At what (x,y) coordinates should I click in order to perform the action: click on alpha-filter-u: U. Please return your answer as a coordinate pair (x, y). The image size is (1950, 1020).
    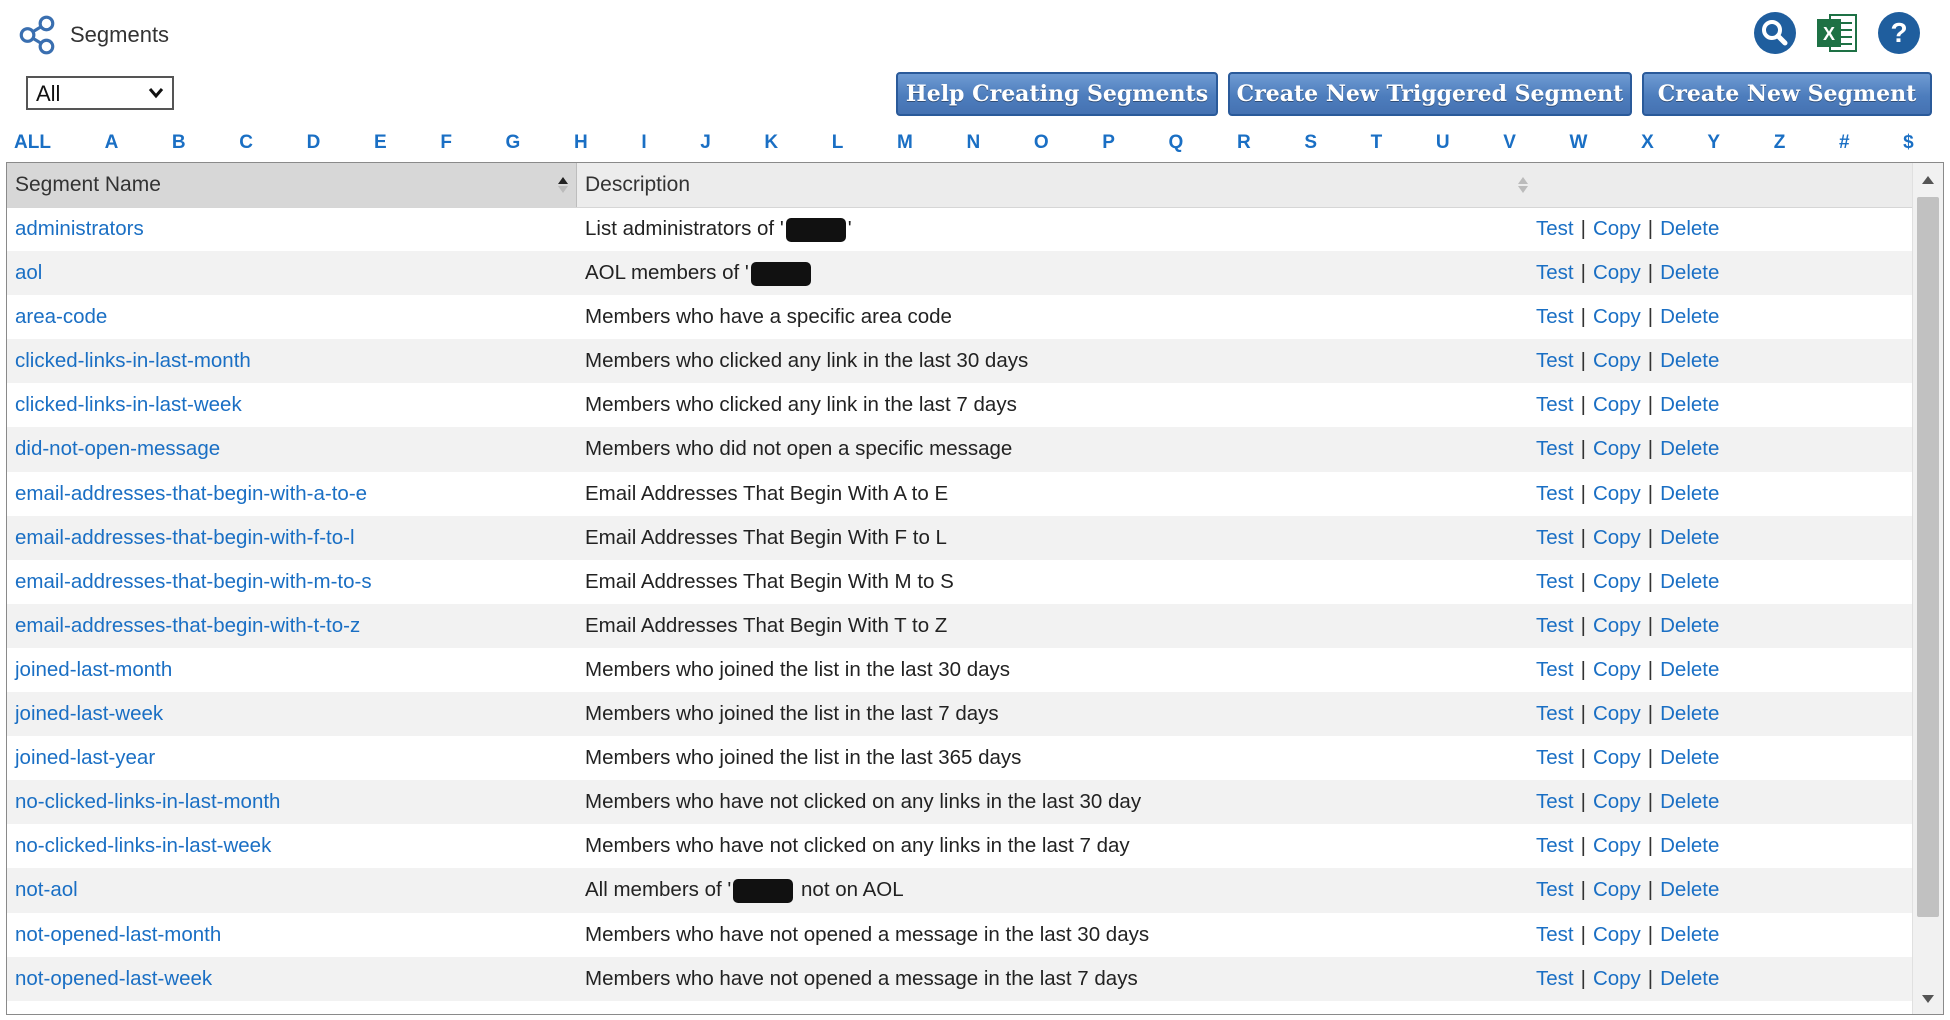
    Looking at the image, I should click on (1443, 143).